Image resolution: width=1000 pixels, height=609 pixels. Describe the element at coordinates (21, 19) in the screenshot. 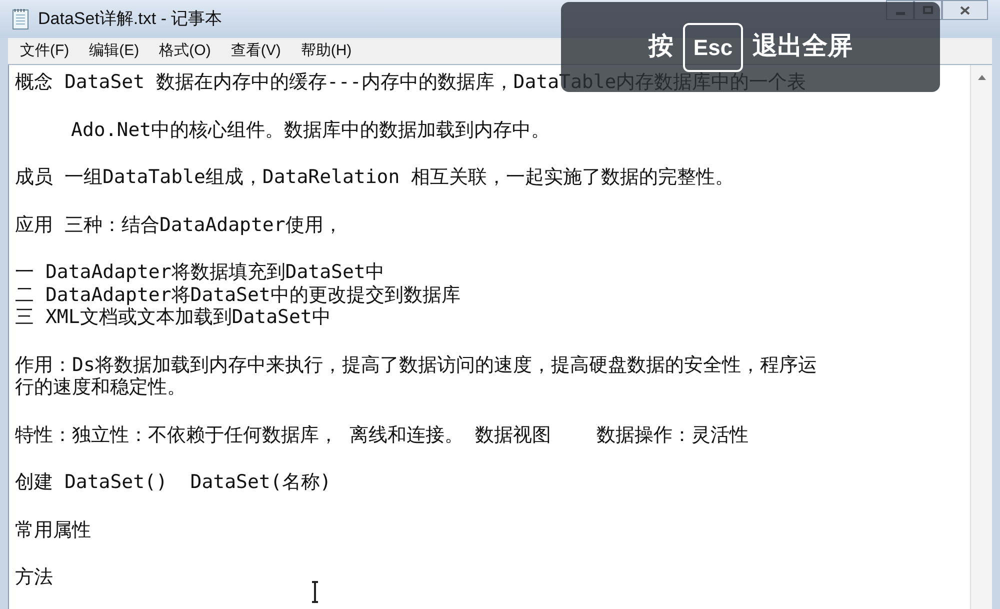

I see `notepad-icon` at that location.